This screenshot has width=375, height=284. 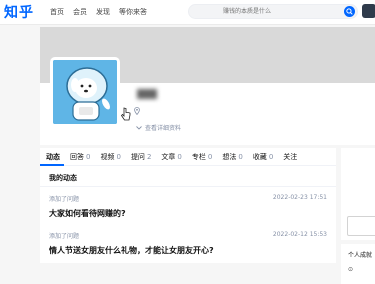 I want to click on activity-item: 添加了问题 2022-02-23 17:51 大家如何看待网赚的?, so click(x=191, y=206).